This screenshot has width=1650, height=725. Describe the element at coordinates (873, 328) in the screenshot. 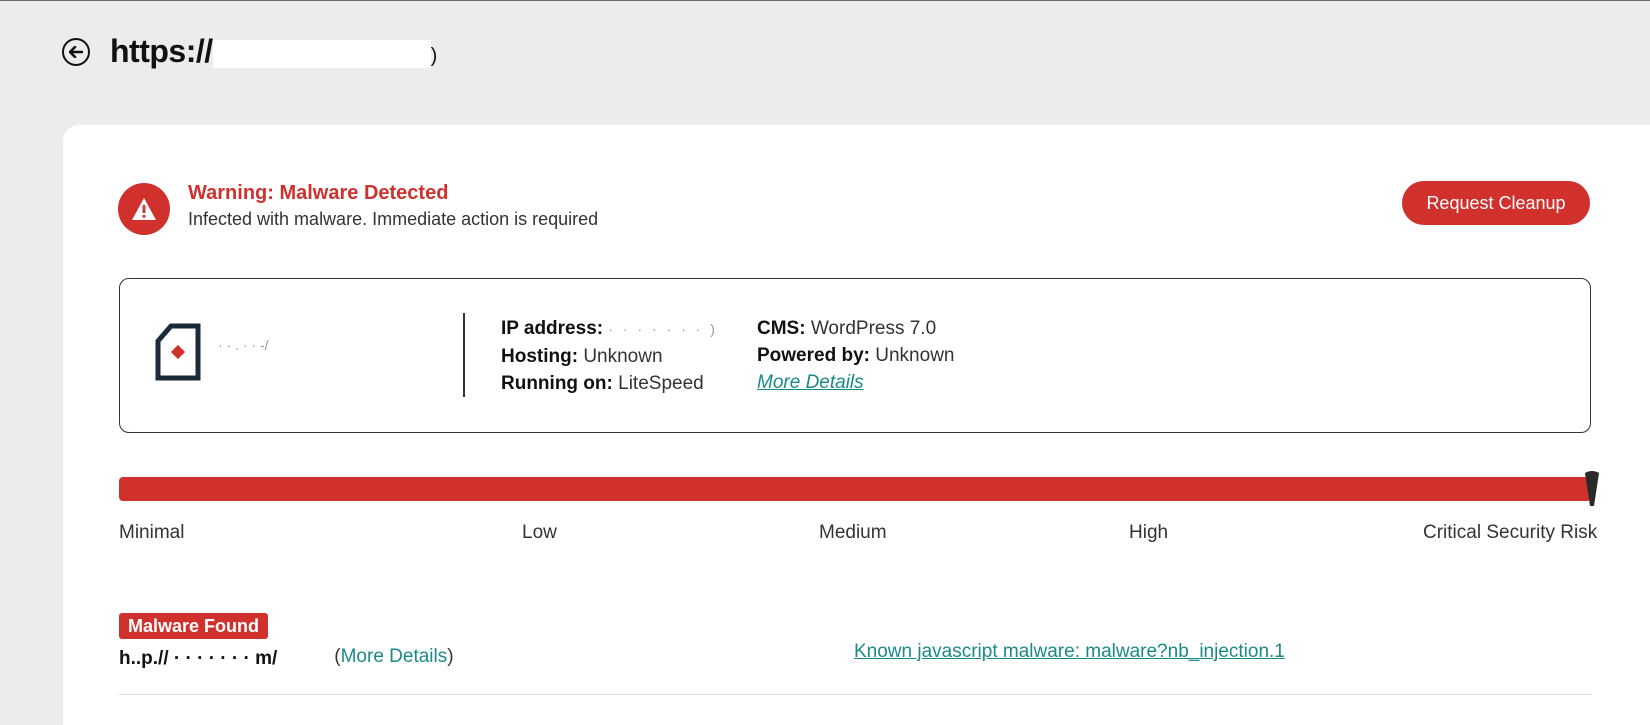

I see `cms-value: WordPress 7.0` at that location.